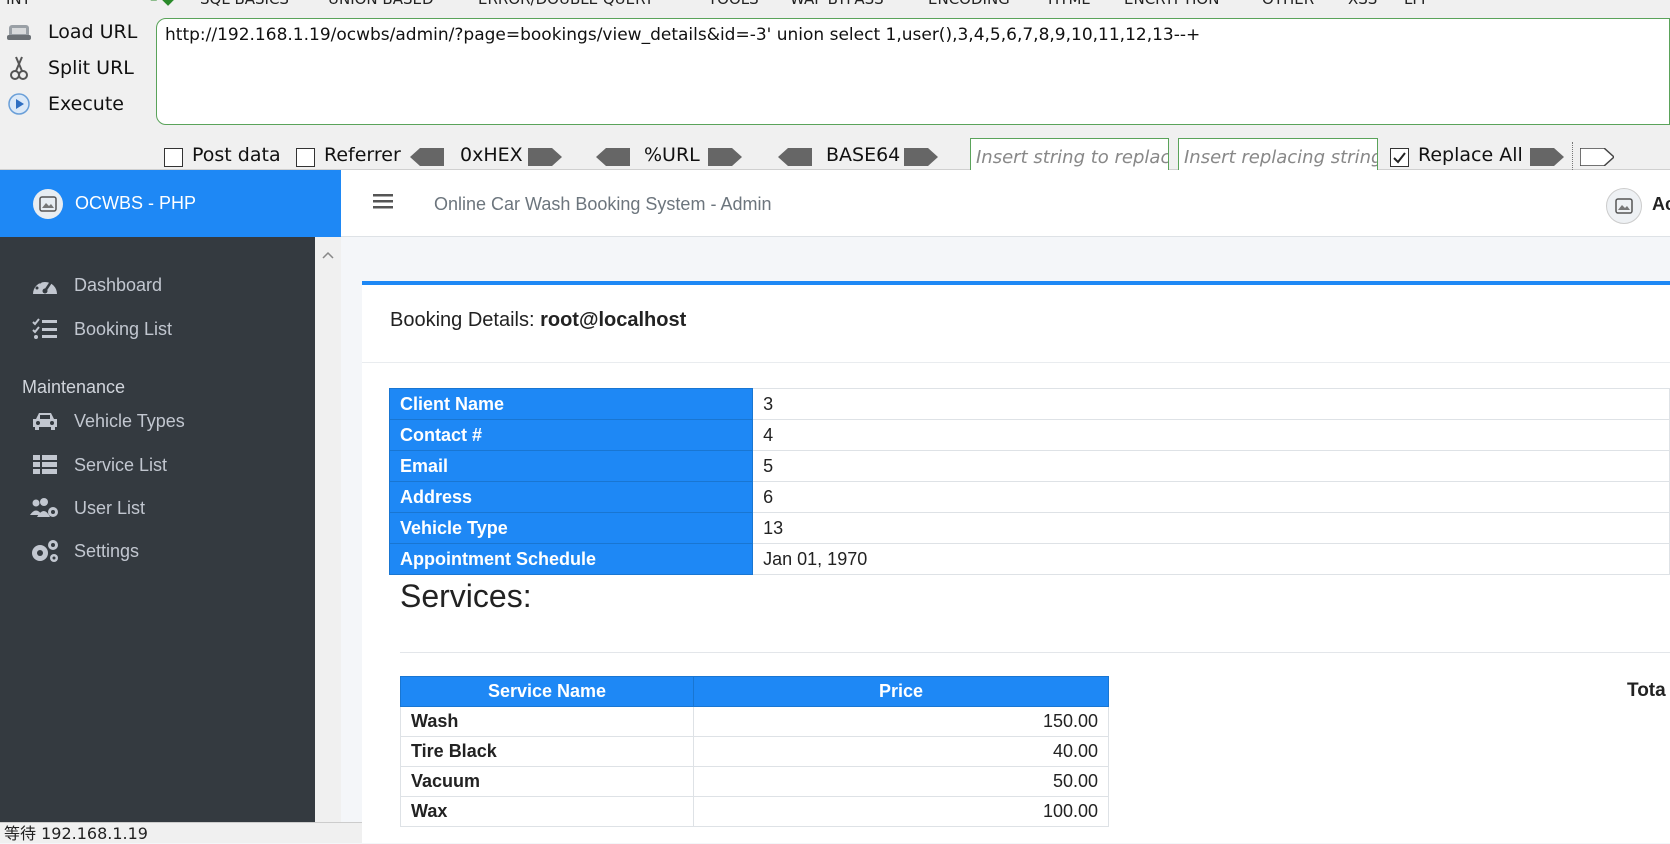 This screenshot has height=844, width=1670. What do you see at coordinates (1661, 204) in the screenshot?
I see `user-name: Ac` at bounding box center [1661, 204].